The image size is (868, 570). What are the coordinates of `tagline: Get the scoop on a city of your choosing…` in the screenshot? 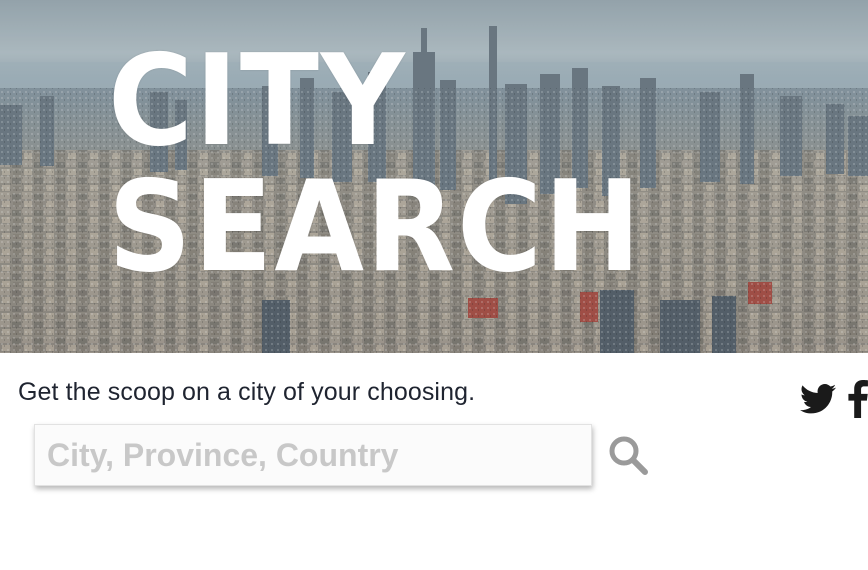 It's located at (247, 392).